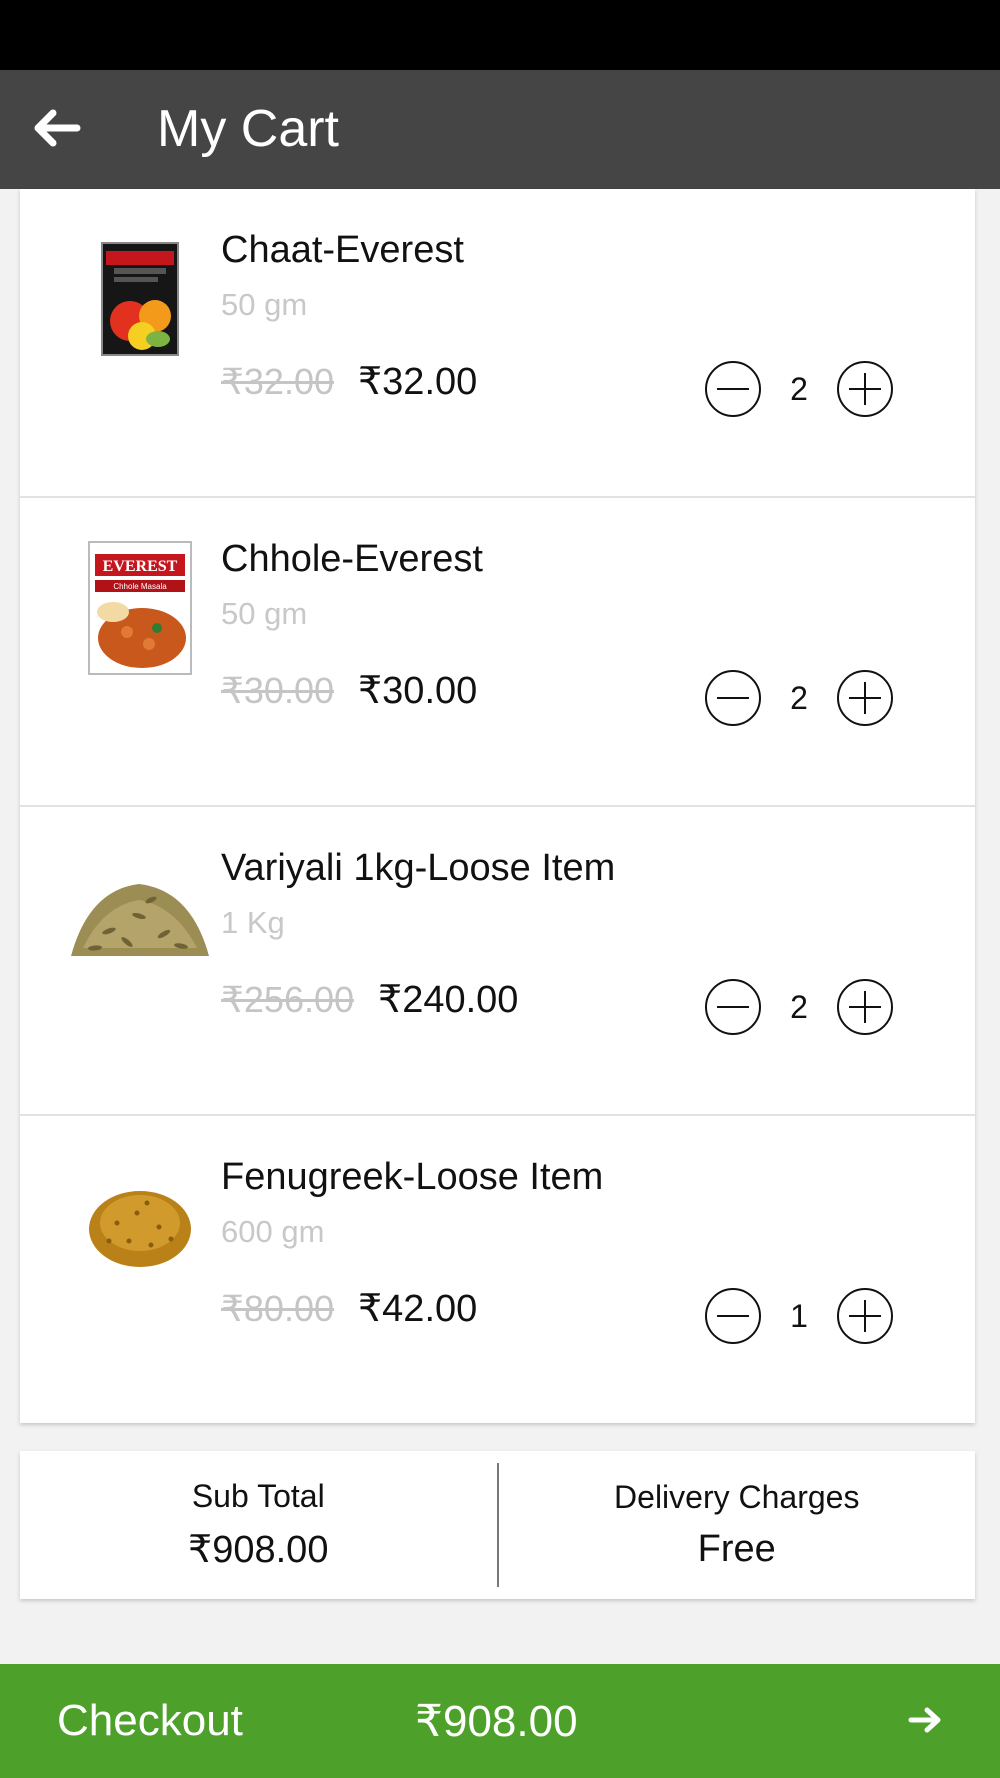 This screenshot has width=1000, height=1778. What do you see at coordinates (342, 250) in the screenshot?
I see `item-name: Chaat-Everest` at bounding box center [342, 250].